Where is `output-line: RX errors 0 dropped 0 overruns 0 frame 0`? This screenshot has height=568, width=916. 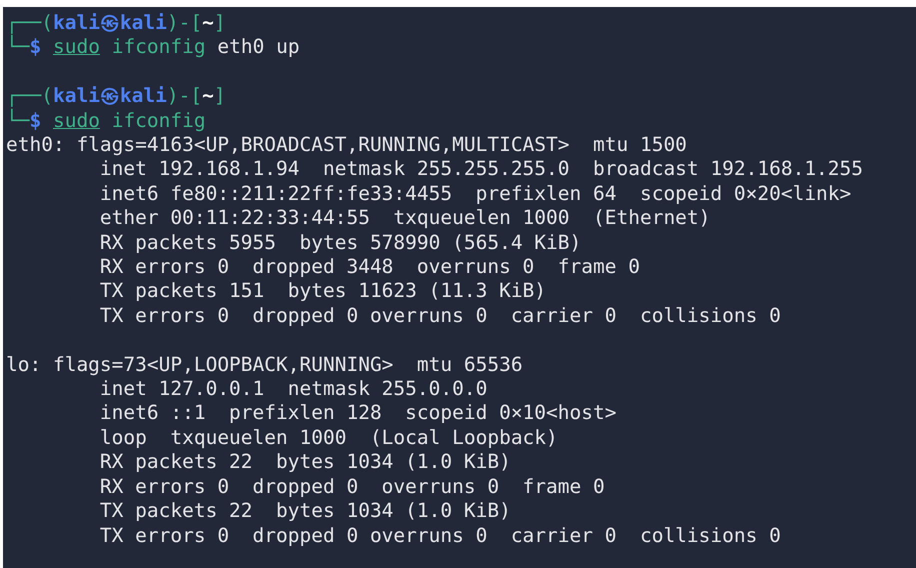
output-line: RX errors 0 dropped 0 overruns 0 frame 0 is located at coordinates (351, 487).